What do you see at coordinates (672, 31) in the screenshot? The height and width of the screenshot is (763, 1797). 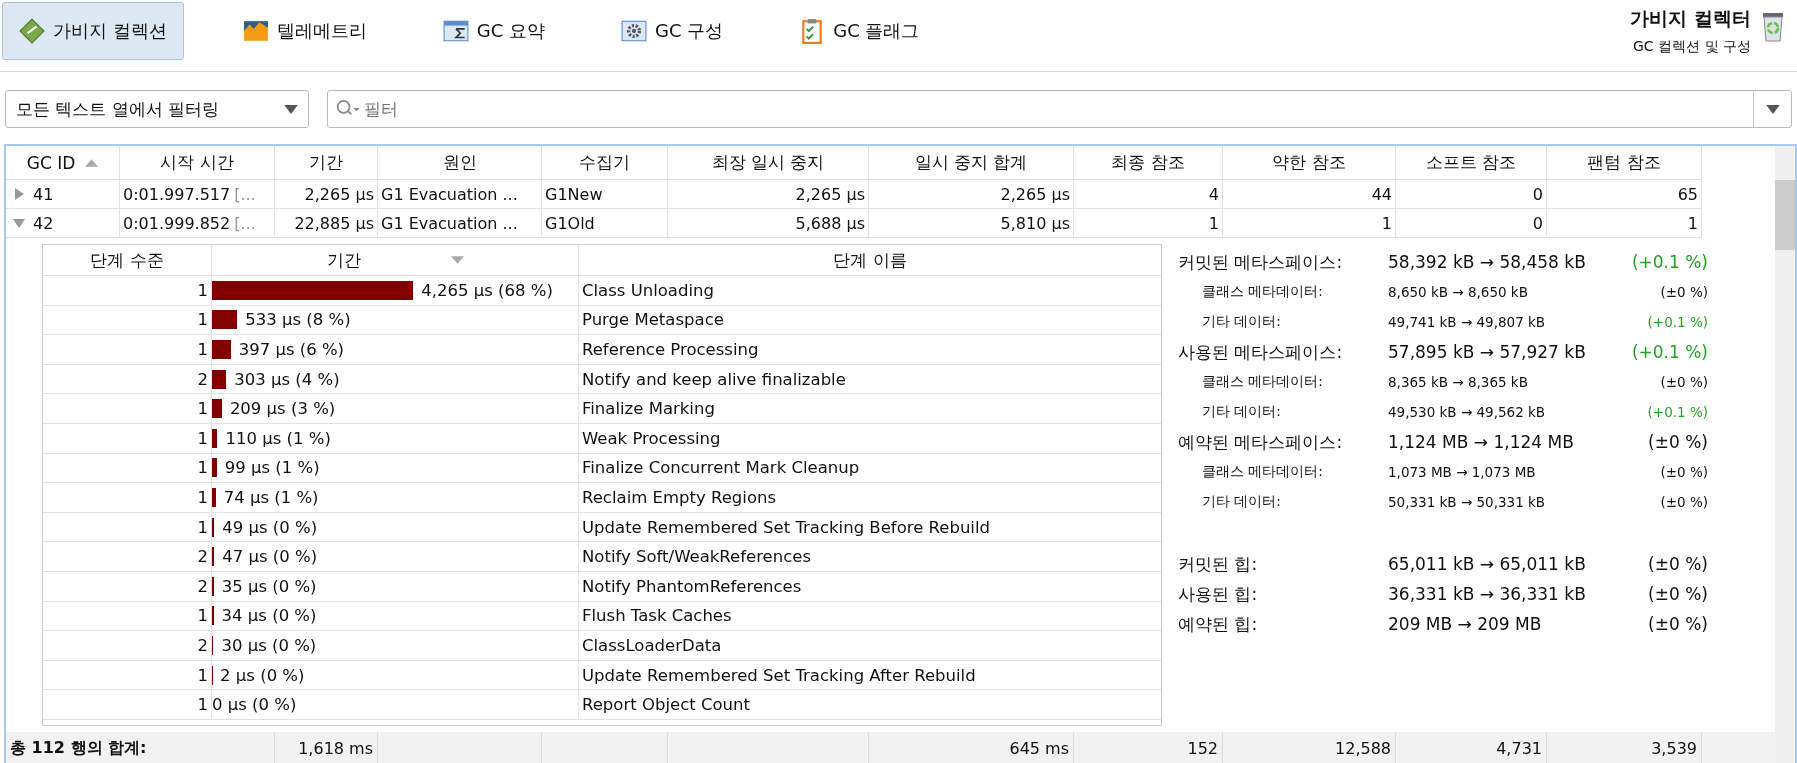 I see `view-tab: GC 구성` at bounding box center [672, 31].